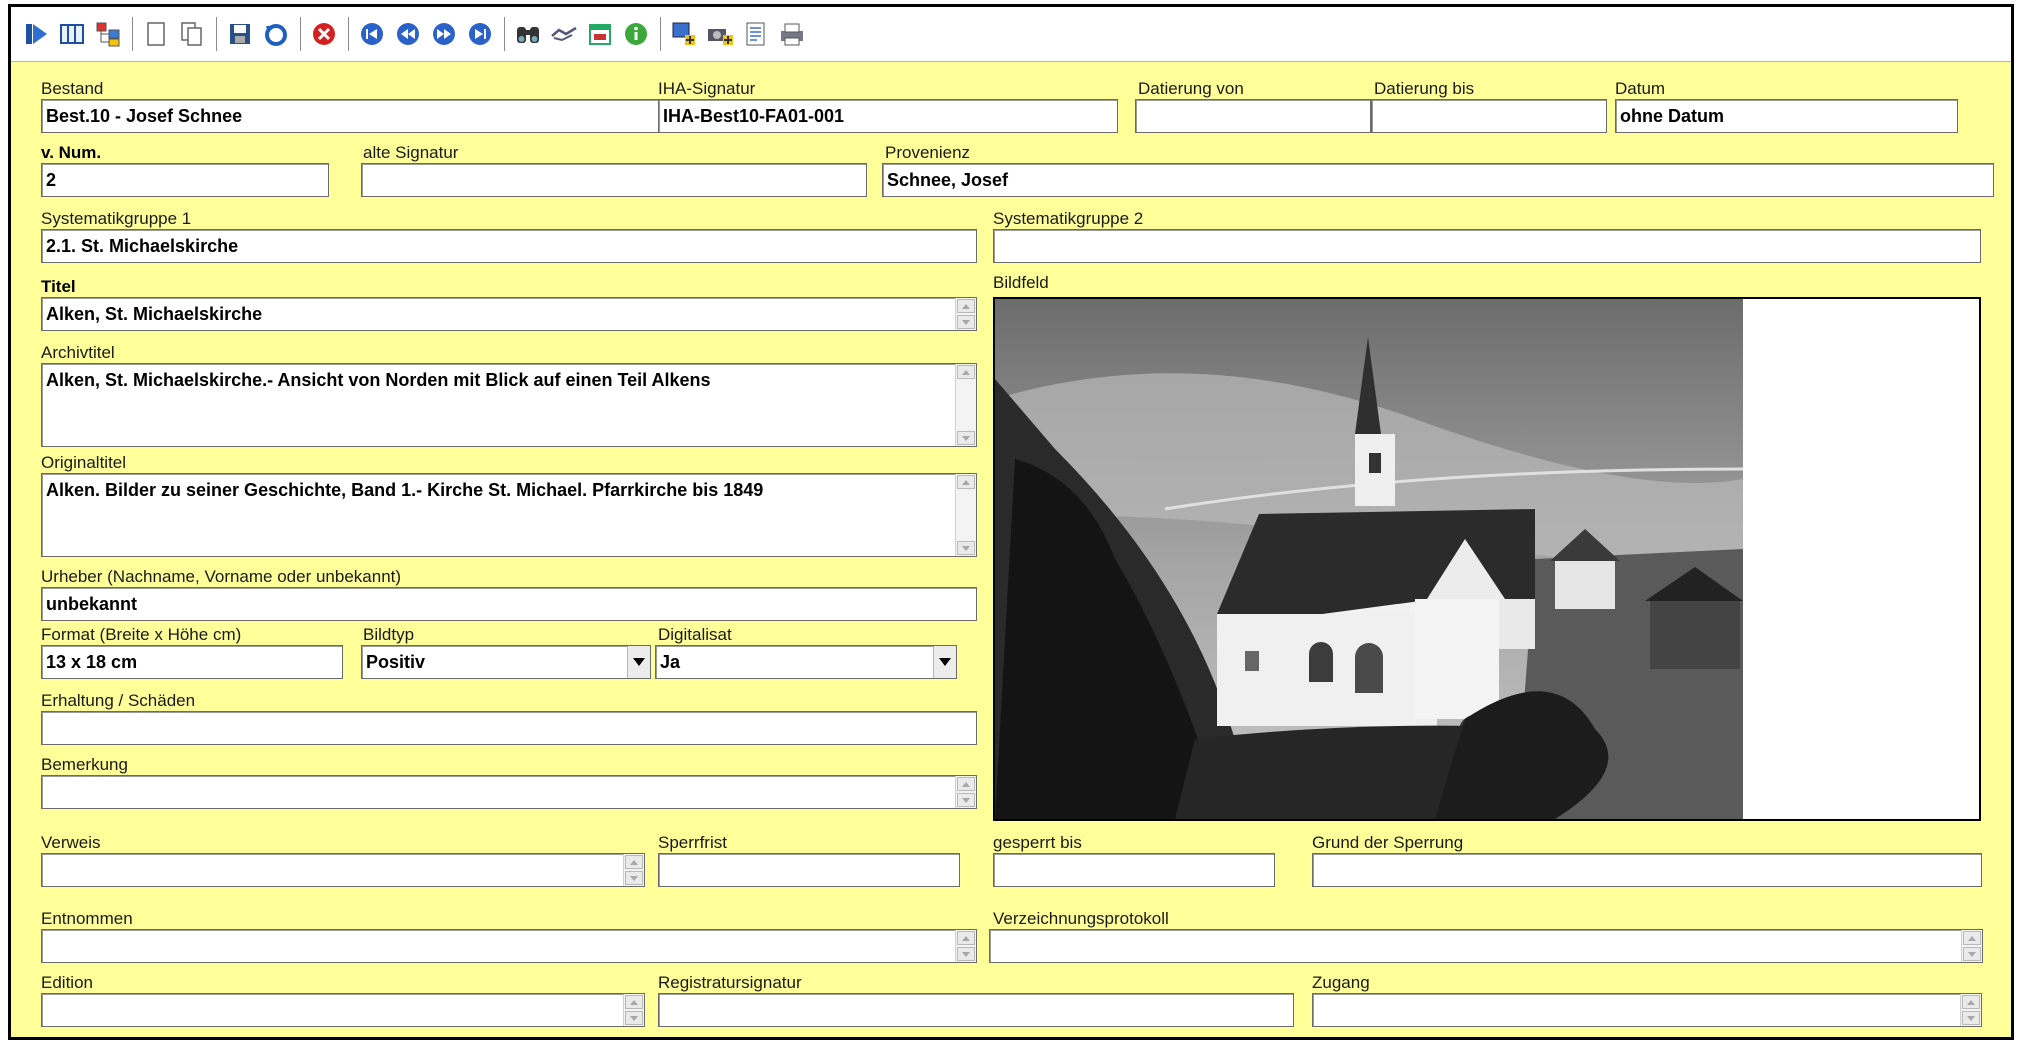  Describe the element at coordinates (633, 1010) in the screenshot. I see `edition-scrollbar` at that location.